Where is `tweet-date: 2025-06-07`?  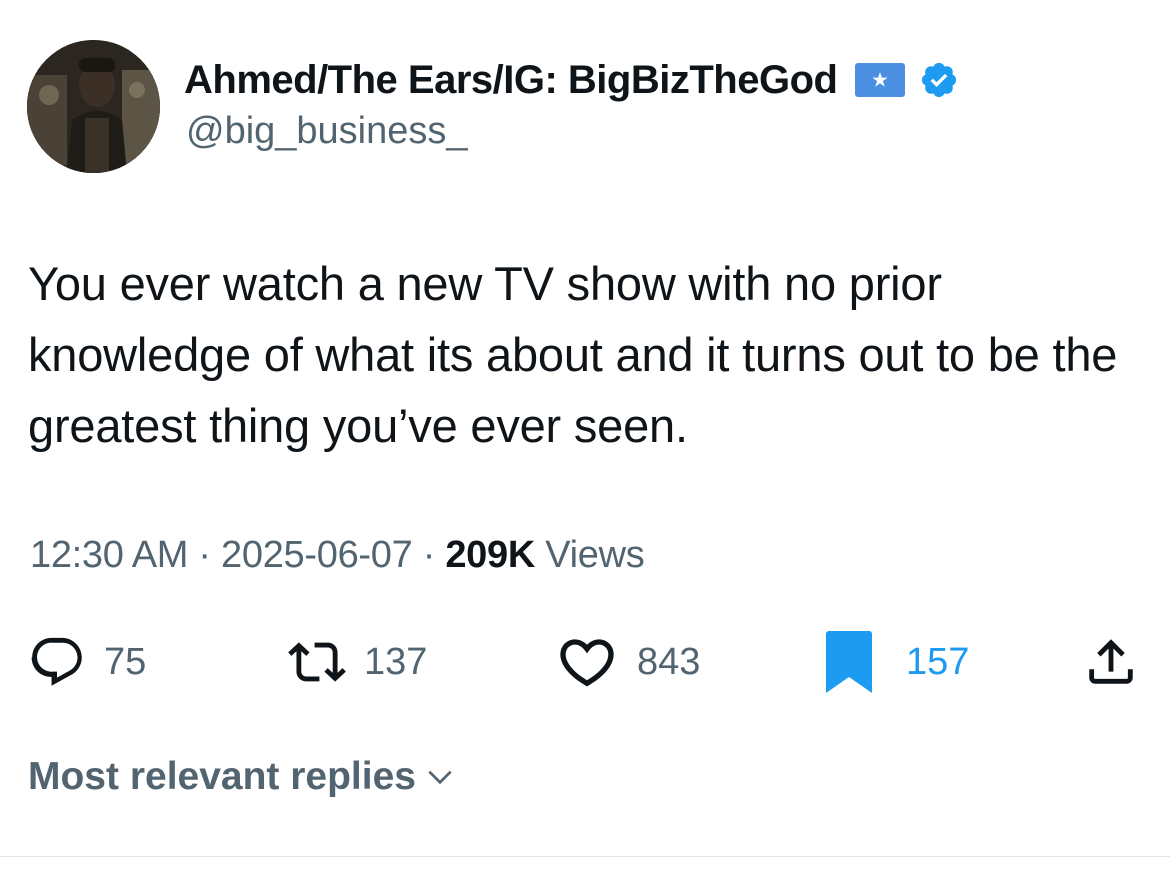
tweet-date: 2025-06-07 is located at coordinates (317, 555).